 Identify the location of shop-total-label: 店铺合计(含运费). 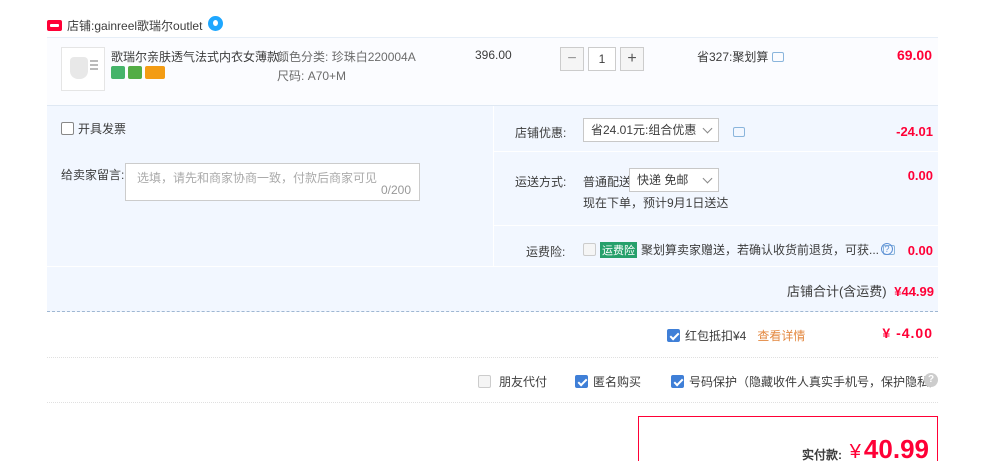
(836, 291).